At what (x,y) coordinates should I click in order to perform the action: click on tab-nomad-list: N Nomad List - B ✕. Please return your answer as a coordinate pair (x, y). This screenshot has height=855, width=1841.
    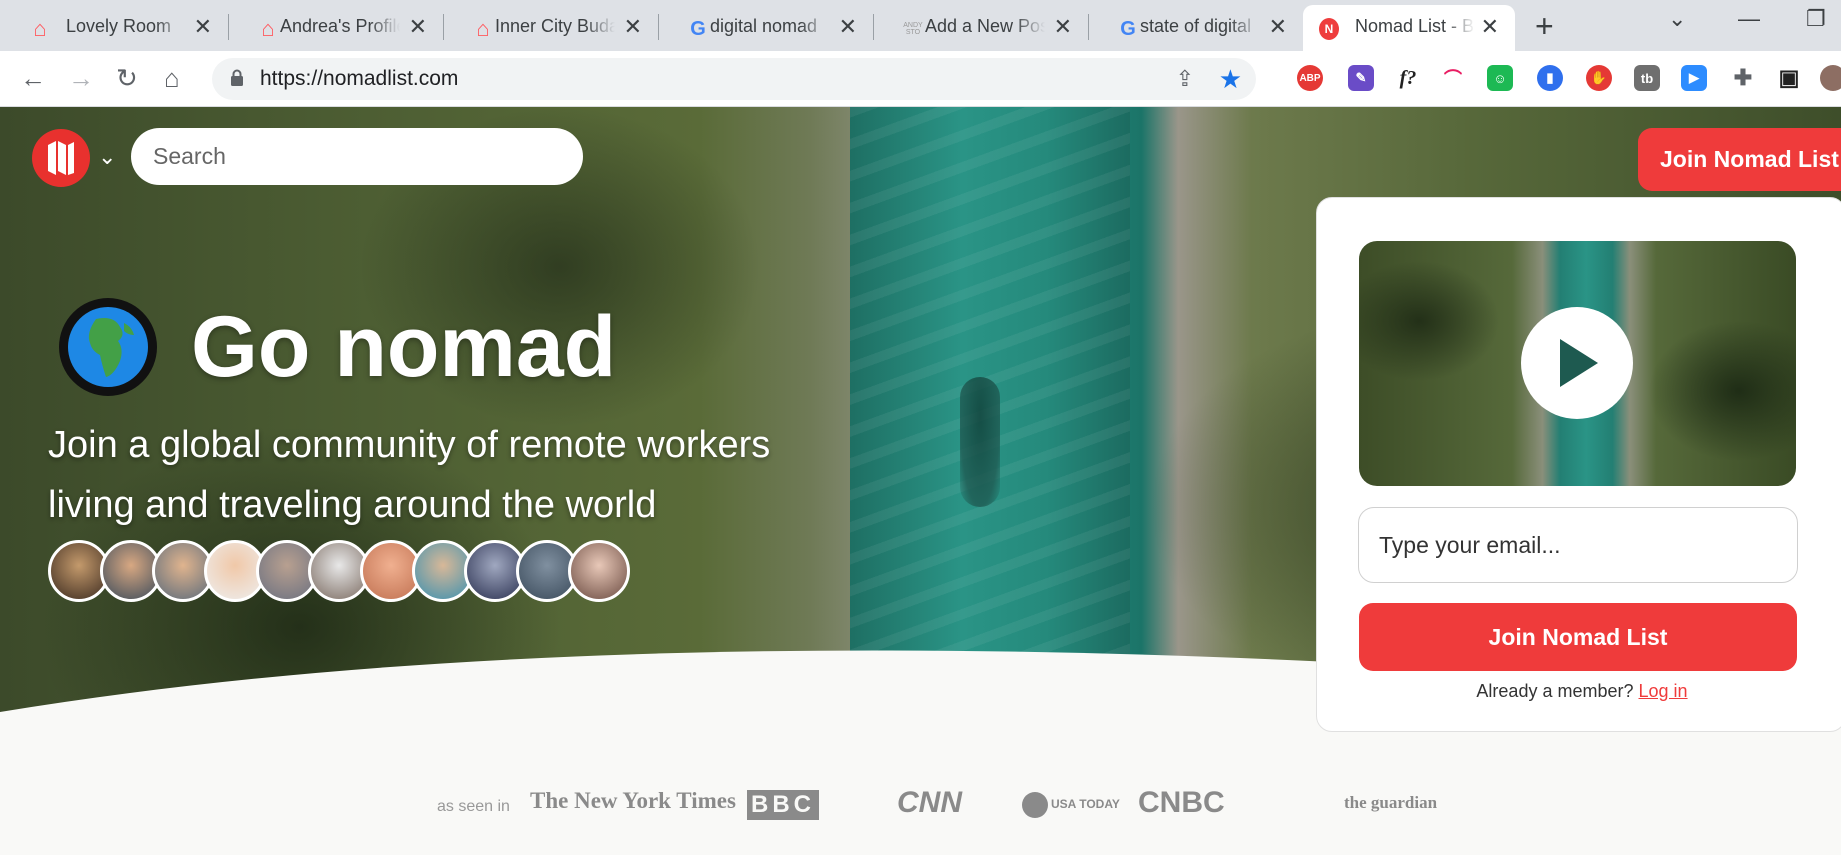
    Looking at the image, I should click on (1409, 28).